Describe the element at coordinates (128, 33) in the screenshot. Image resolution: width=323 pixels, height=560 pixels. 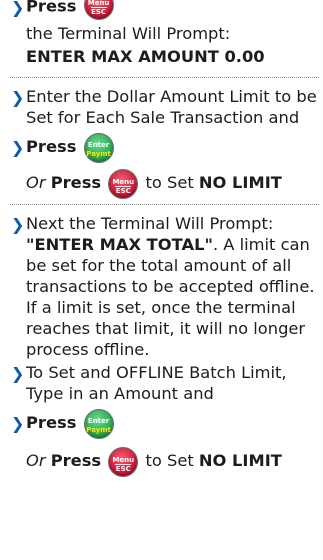
I see `prompt-line-1: the Terminal Will Prompt:` at that location.